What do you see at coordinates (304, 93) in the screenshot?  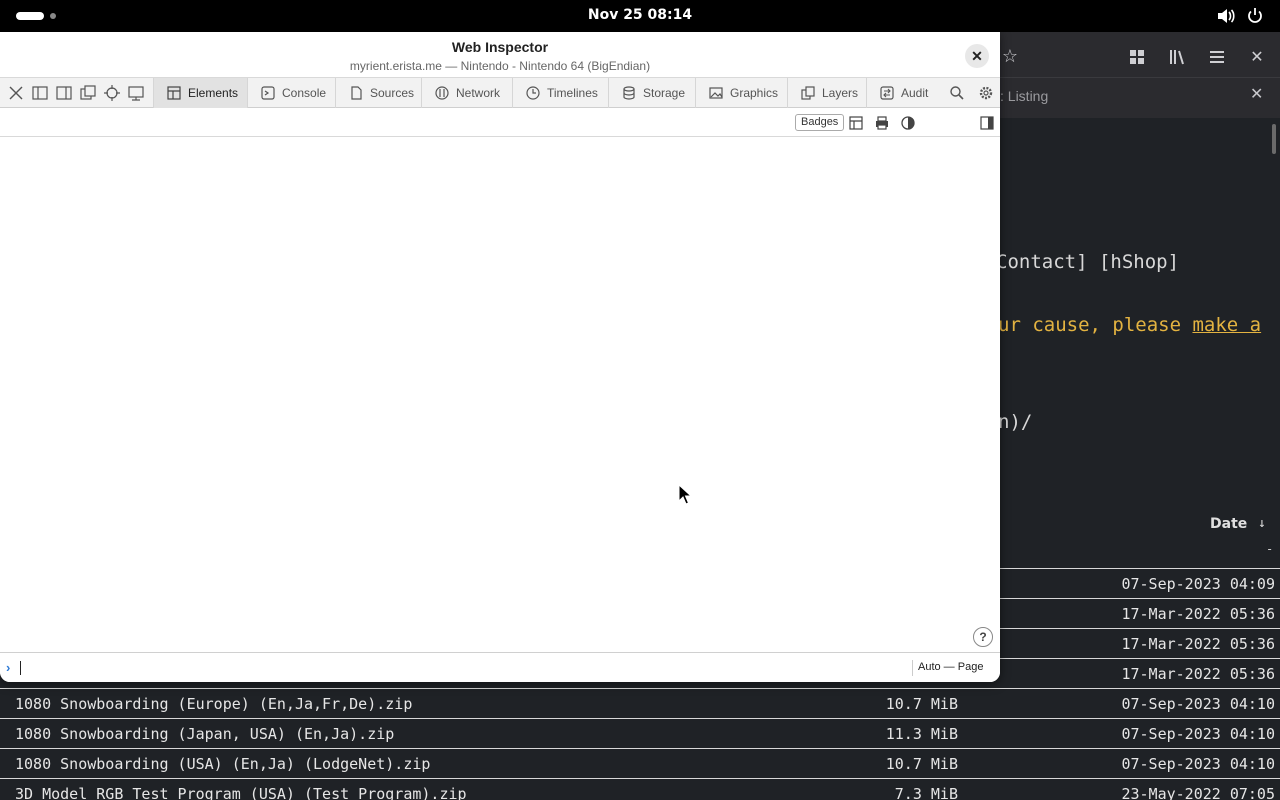 I see `tab-label: Console` at bounding box center [304, 93].